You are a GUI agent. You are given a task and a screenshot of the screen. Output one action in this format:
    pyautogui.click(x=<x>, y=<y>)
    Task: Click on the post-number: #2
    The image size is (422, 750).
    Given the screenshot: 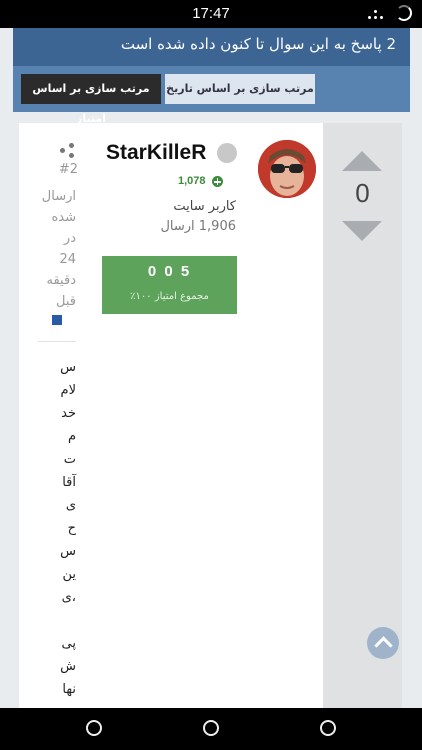 What is the action you would take?
    pyautogui.click(x=58, y=169)
    